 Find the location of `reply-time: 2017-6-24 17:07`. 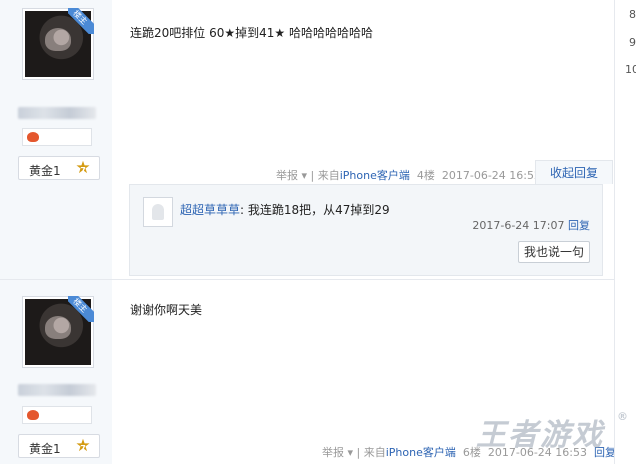

reply-time: 2017-6-24 17:07 is located at coordinates (518, 225).